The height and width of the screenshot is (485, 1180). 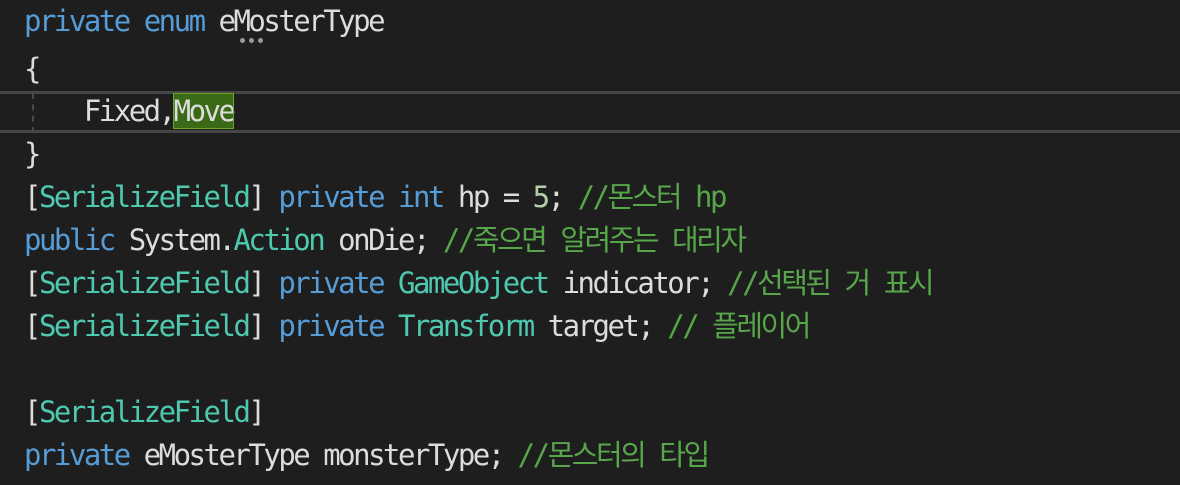 What do you see at coordinates (204, 111) in the screenshot?
I see `selected-token: Move` at bounding box center [204, 111].